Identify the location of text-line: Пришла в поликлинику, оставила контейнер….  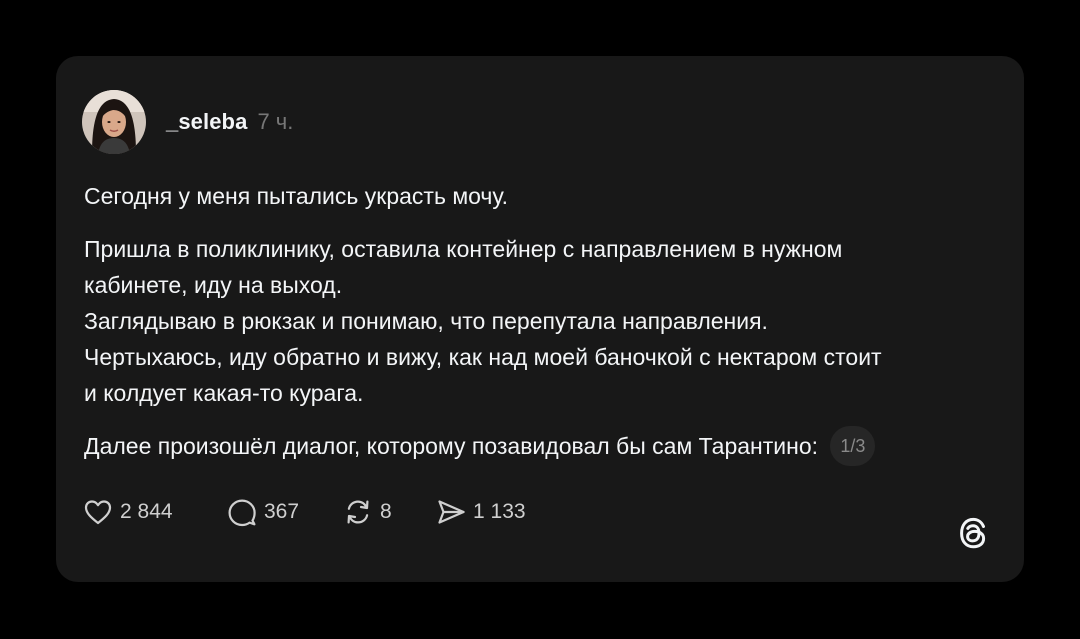
(463, 249).